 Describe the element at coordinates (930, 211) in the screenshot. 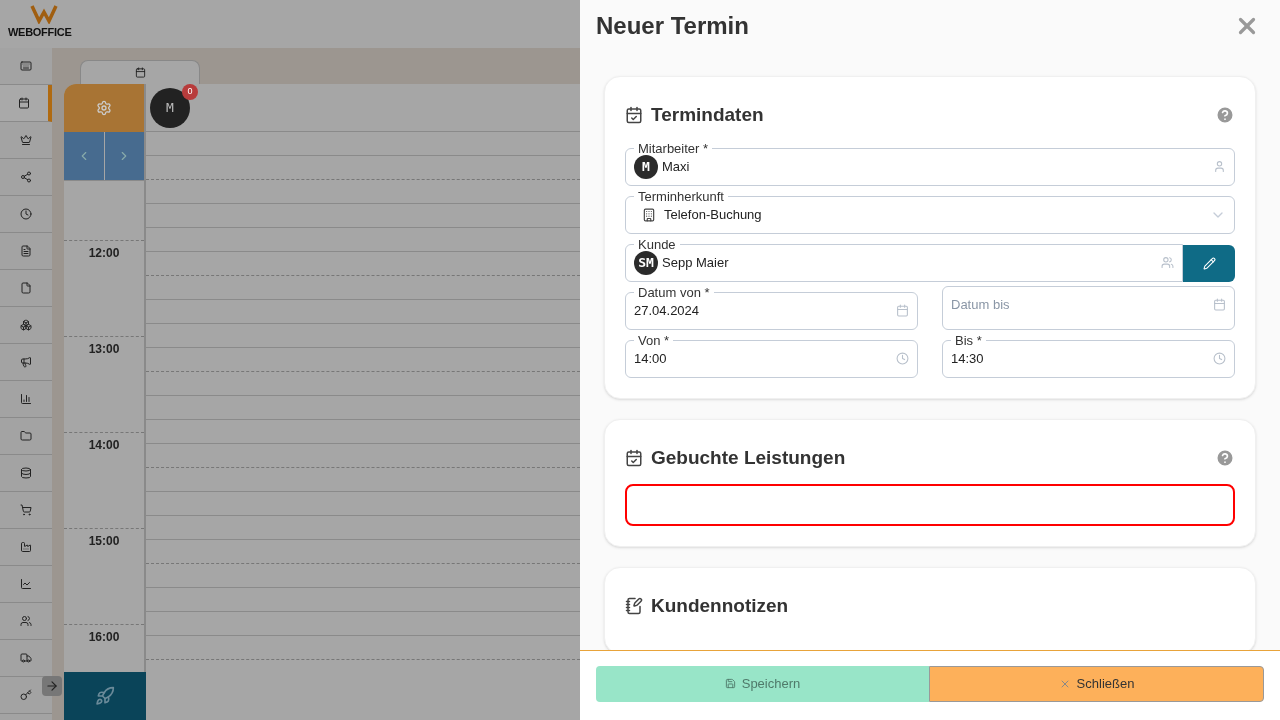

I see `select-field: Terminherkunft Telefon-Buchung` at that location.